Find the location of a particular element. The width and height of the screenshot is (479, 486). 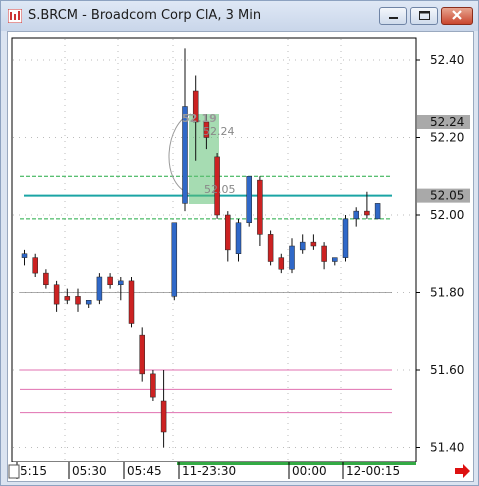

x-tick-label: 05:45 is located at coordinates (144, 471).